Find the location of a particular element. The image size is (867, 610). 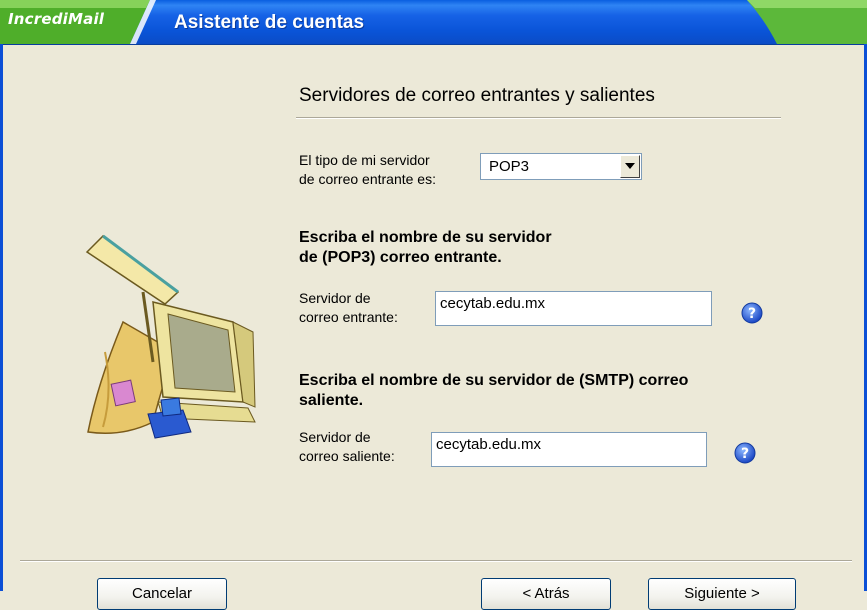

outgoing-server-label-line2: correo saliente: is located at coordinates (347, 456).